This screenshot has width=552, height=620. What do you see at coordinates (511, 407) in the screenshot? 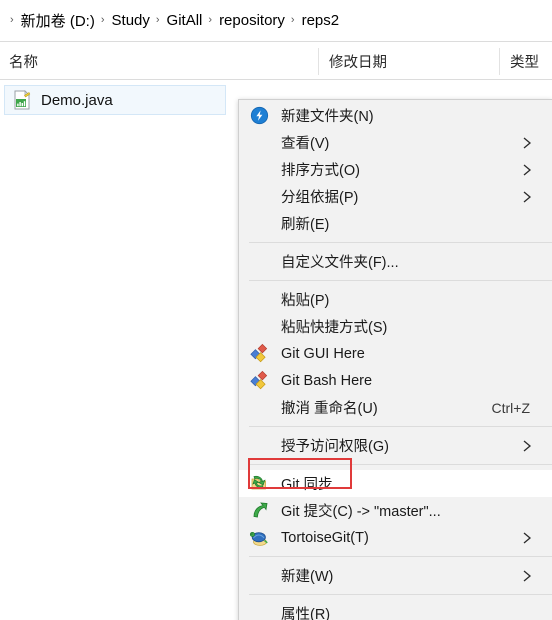
I see `menu-item-shortcut: Ctrl+Z` at bounding box center [511, 407].